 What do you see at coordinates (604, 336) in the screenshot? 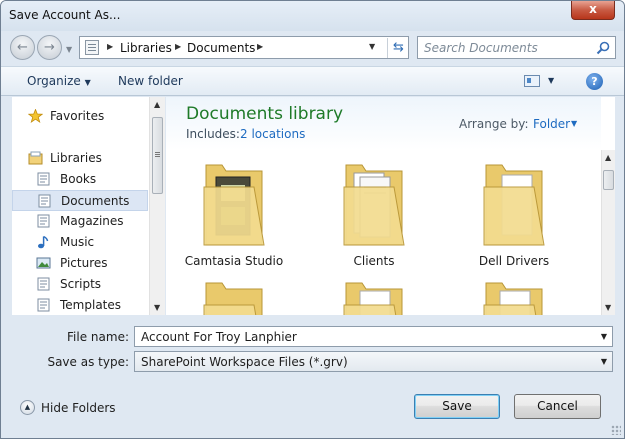
I see `file-name-dropdown-icon: ▼` at bounding box center [604, 336].